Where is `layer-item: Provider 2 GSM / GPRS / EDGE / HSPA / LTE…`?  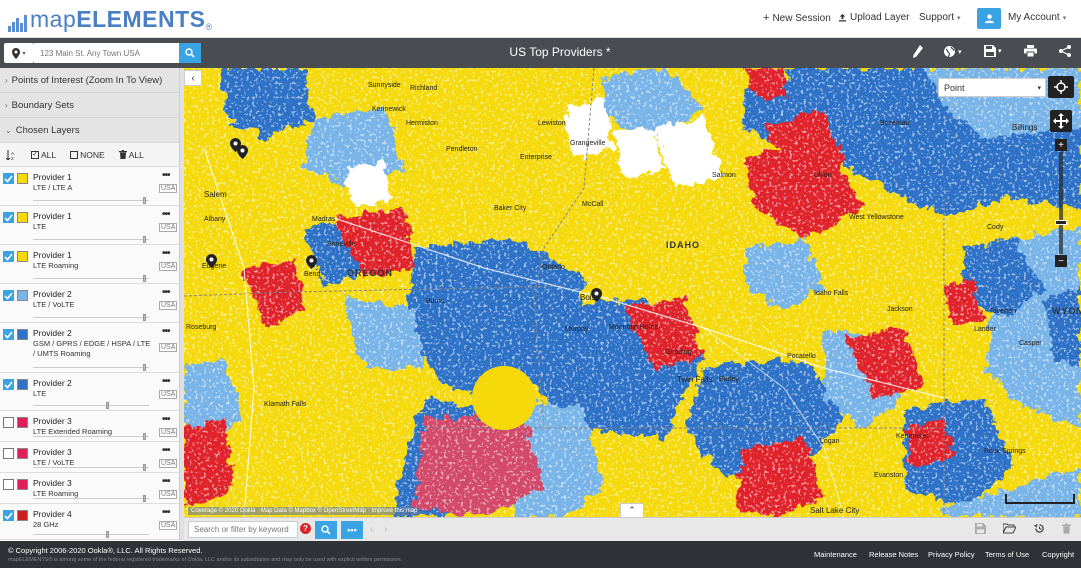
layer-item: Provider 2 GSM / GPRS / EDGE / HSPA / LTE… is located at coordinates (89, 348).